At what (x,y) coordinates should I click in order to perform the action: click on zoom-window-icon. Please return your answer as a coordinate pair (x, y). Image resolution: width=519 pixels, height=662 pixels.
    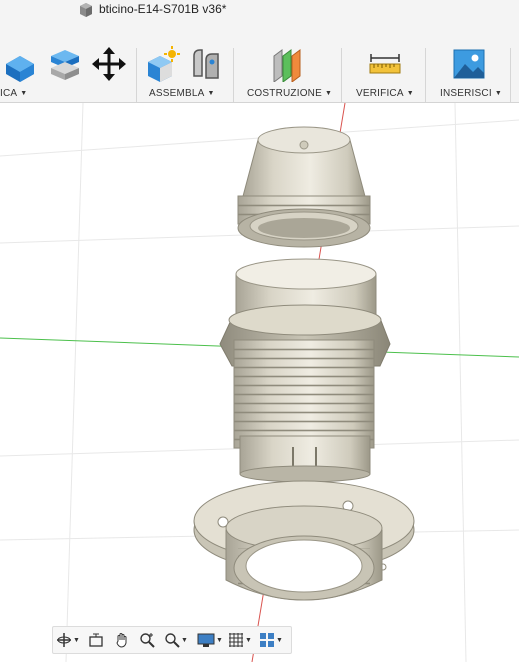
    Looking at the image, I should click on (172, 640).